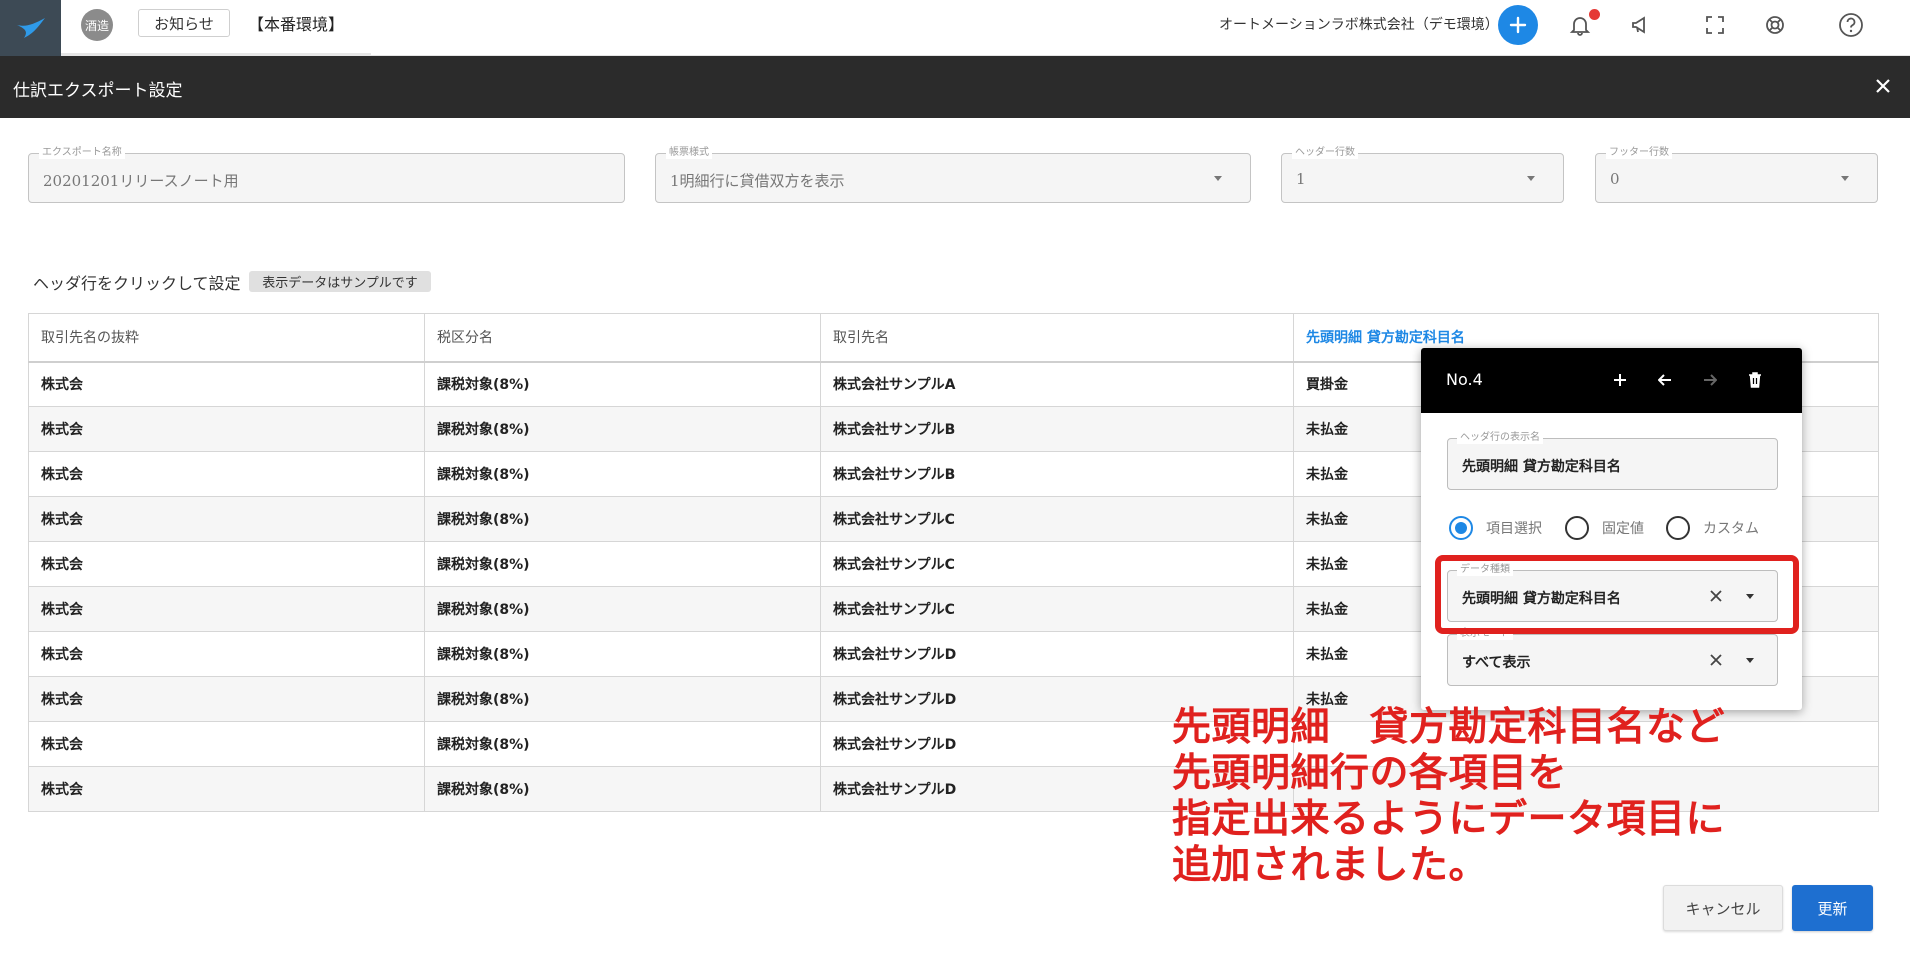  I want to click on export-name-field: エクスポート名称 20201201リリースノート用, so click(326, 175).